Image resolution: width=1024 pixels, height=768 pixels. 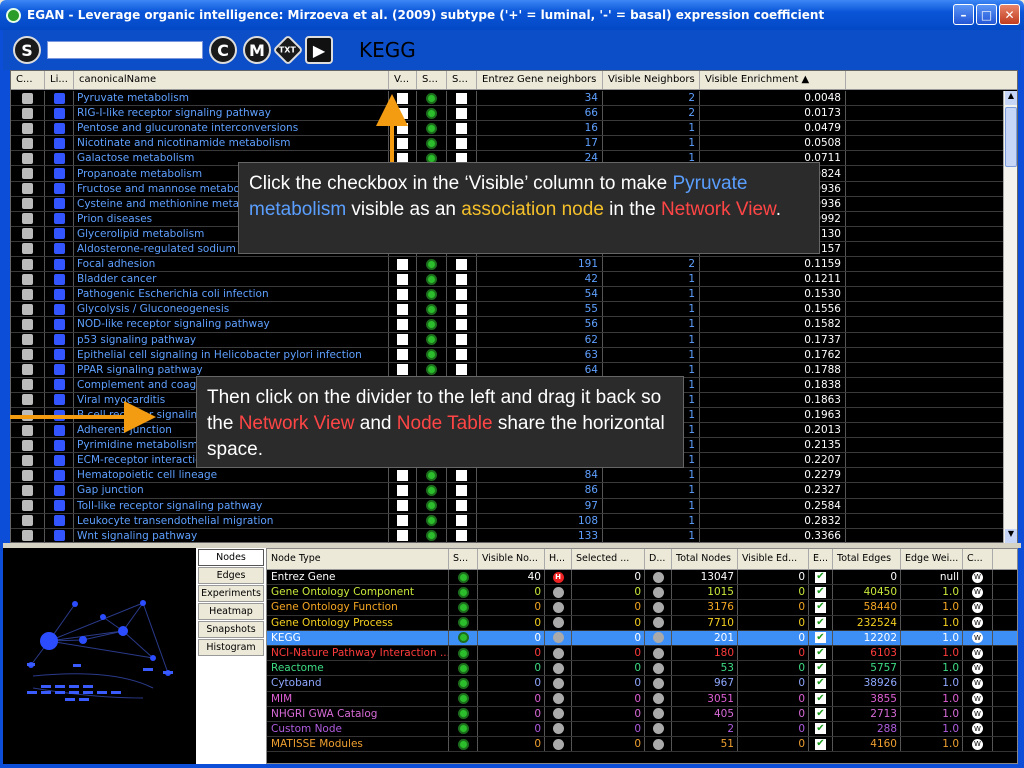 I want to click on node-column-header: Node Type, so click(x=358, y=559).